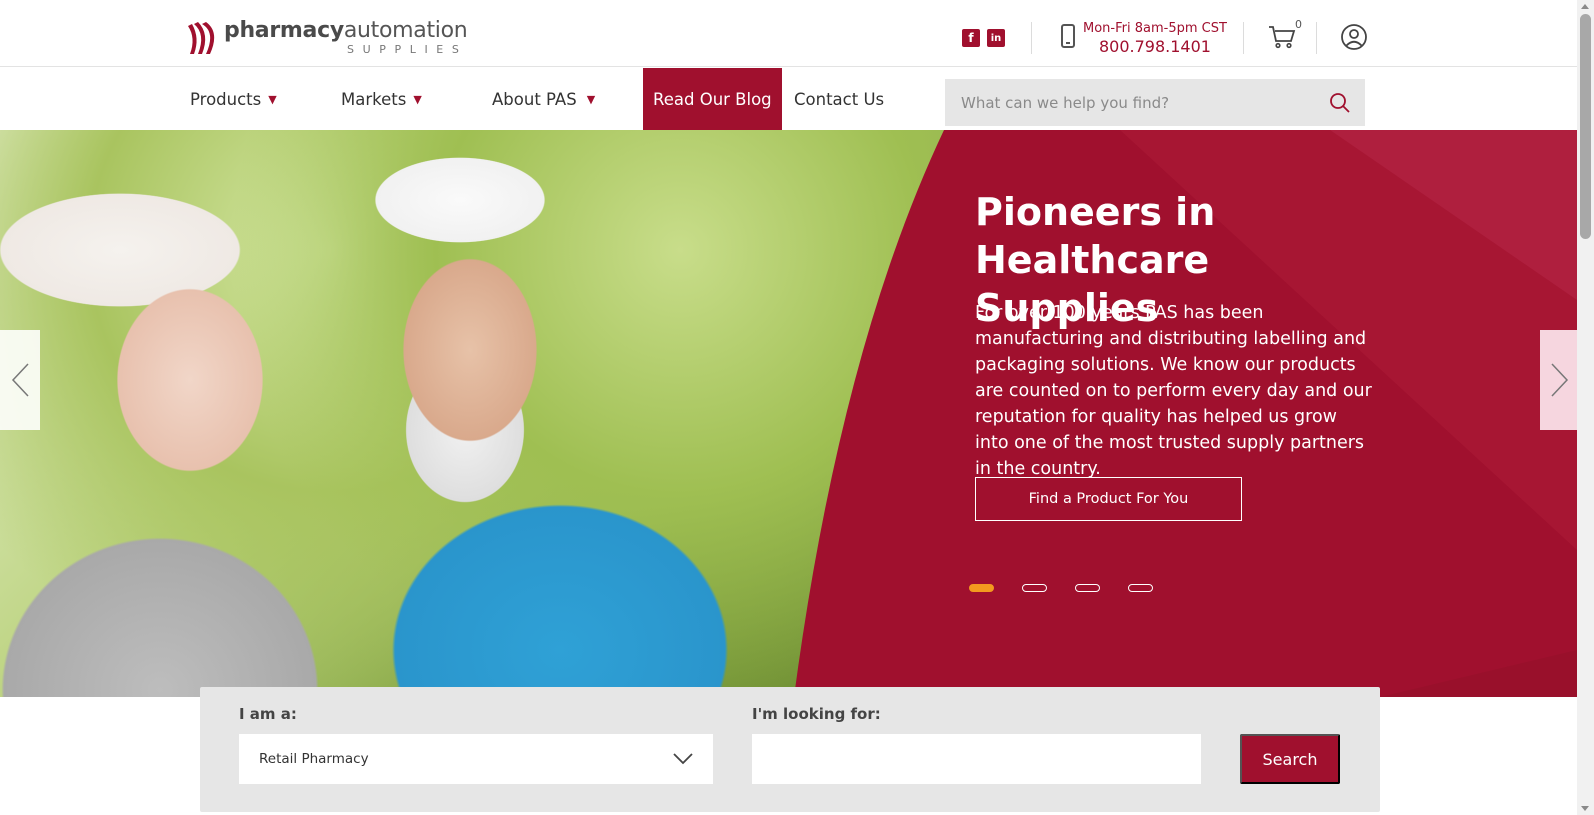 This screenshot has width=1594, height=815. Describe the element at coordinates (1585, 6) in the screenshot. I see `scroll-up-icon` at that location.